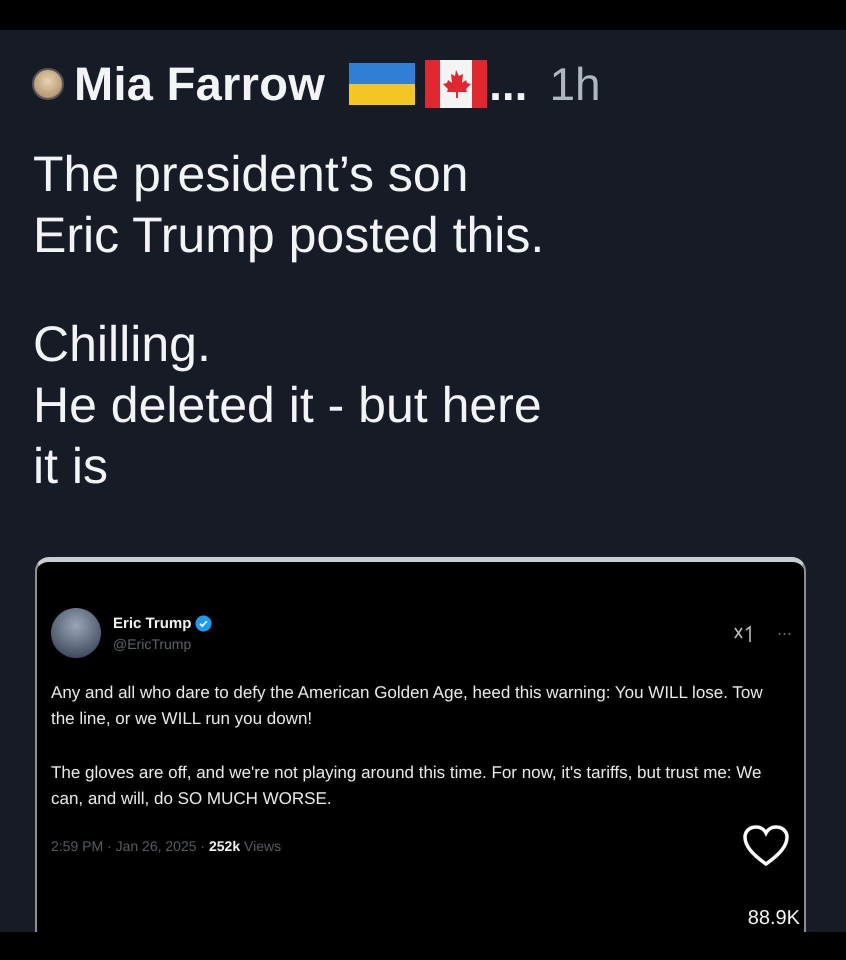  Describe the element at coordinates (251, 174) in the screenshot. I see `post-text-line: The president’s son` at that location.